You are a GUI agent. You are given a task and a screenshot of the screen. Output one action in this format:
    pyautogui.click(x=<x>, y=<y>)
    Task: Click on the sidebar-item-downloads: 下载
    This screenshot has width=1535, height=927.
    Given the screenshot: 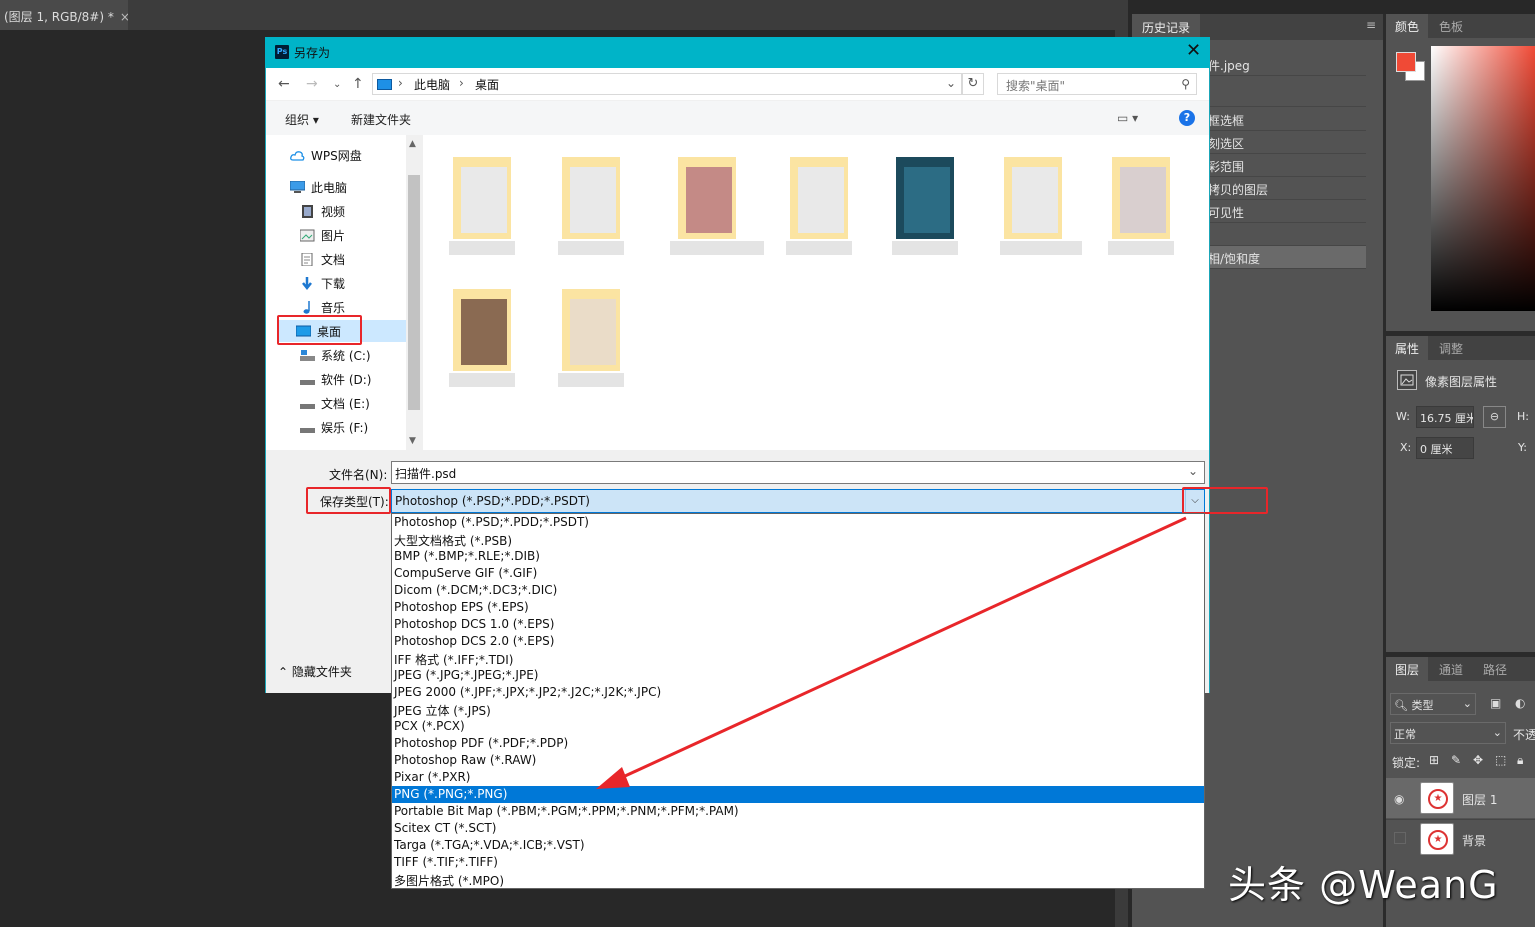 What is the action you would take?
    pyautogui.click(x=322, y=283)
    